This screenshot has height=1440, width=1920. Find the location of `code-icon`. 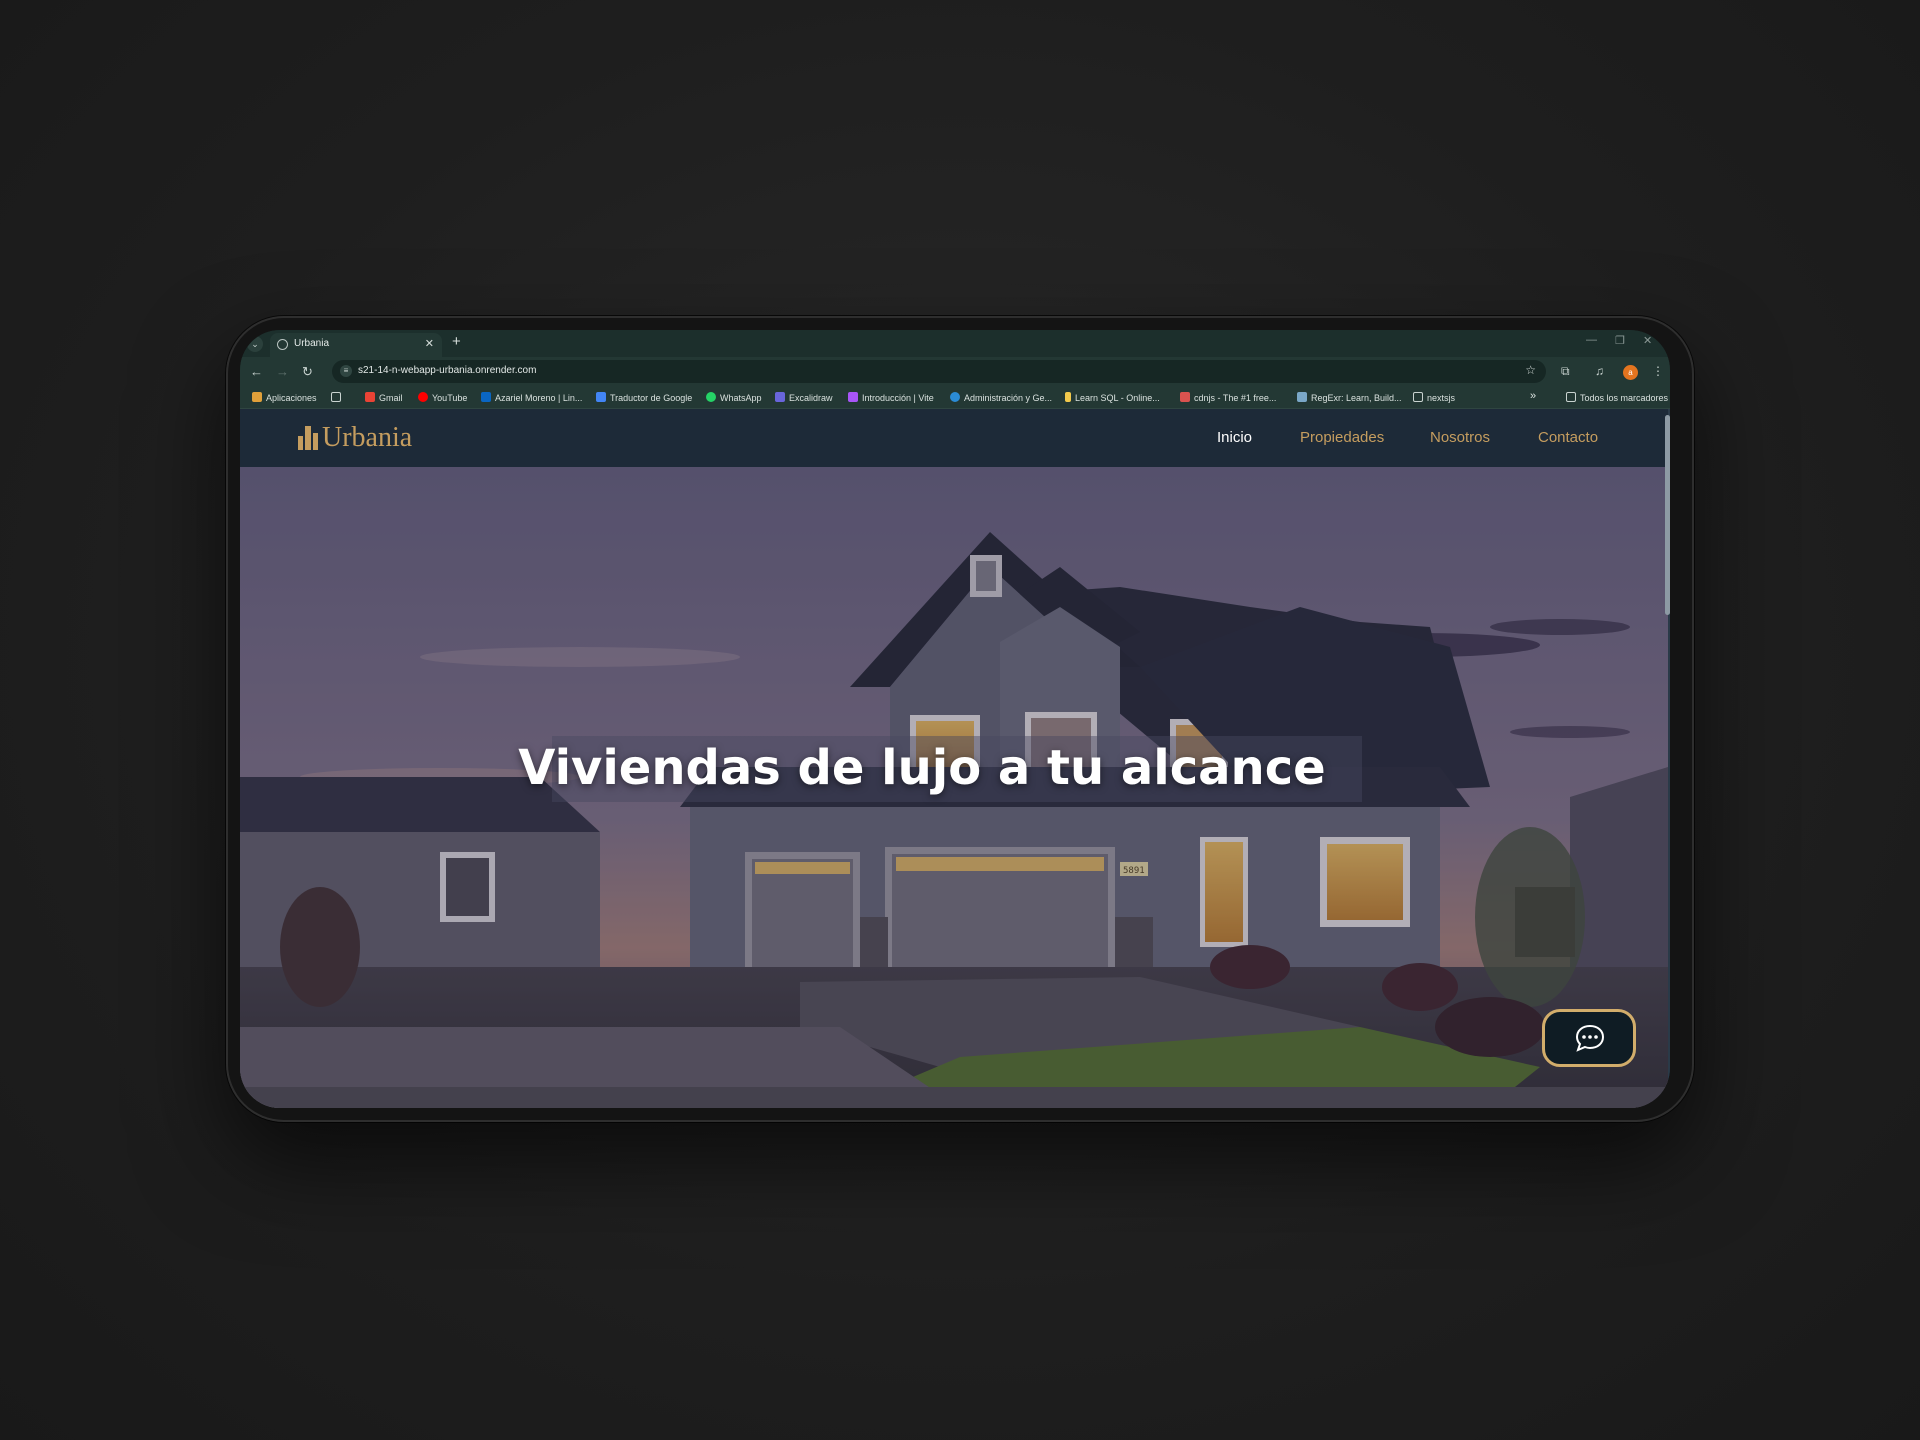

code-icon is located at coordinates (1185, 397).